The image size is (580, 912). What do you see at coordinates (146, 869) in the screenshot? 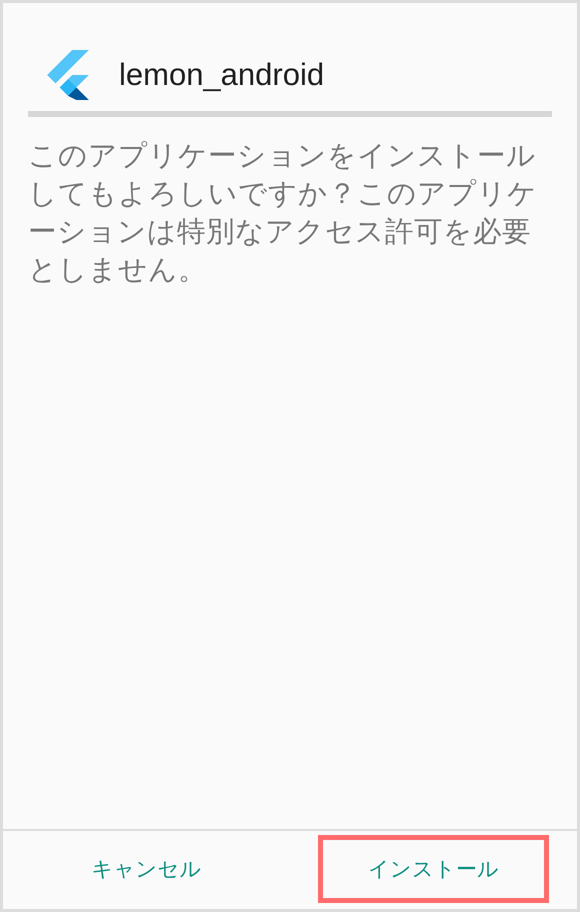
I see `cancel-button: キャンセル` at bounding box center [146, 869].